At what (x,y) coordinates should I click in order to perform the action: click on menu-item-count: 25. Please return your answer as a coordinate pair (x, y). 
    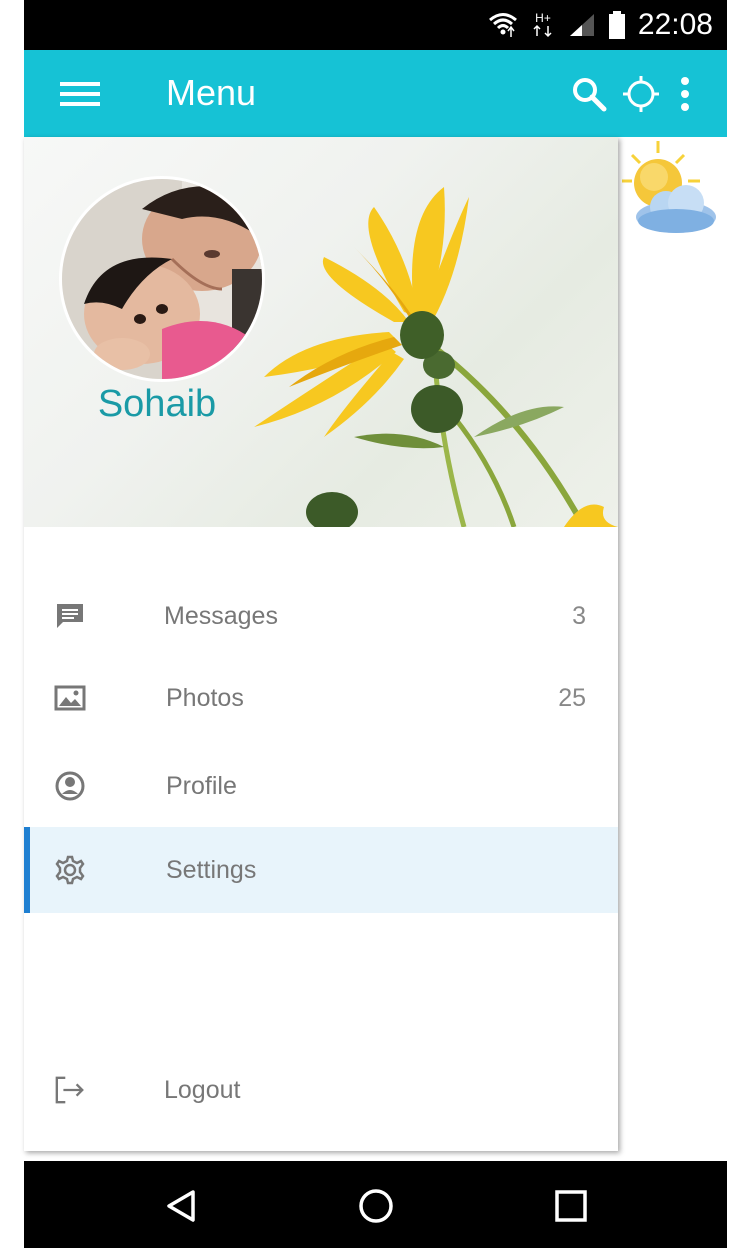
    Looking at the image, I should click on (572, 697).